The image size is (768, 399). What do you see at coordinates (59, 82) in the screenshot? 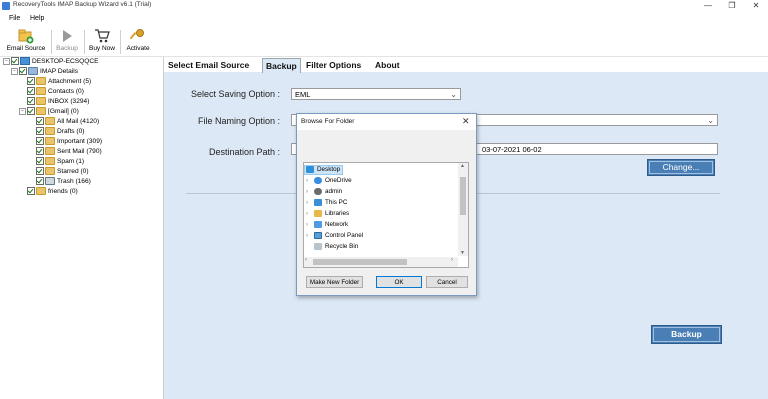
I see `tree-item: Attachment (5)` at bounding box center [59, 82].